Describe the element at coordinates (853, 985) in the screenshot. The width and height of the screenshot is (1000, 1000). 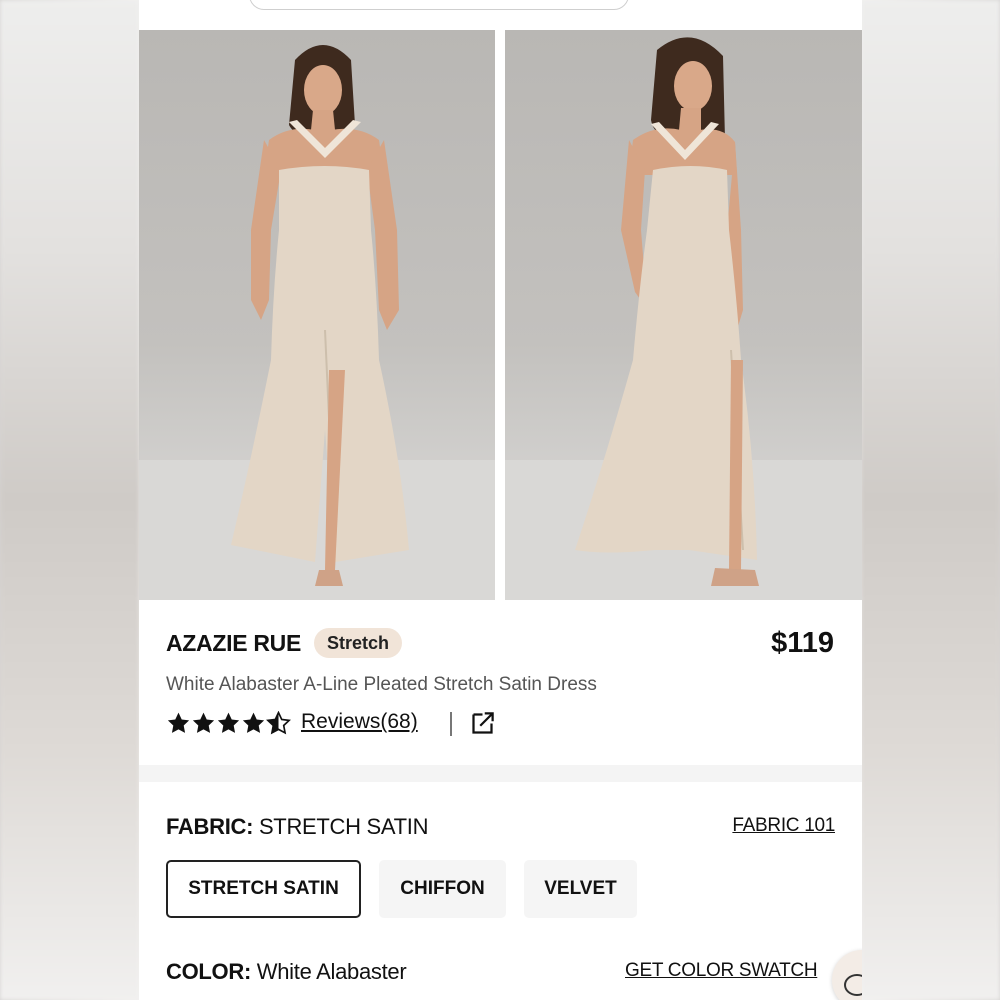
I see `chat-icon` at that location.